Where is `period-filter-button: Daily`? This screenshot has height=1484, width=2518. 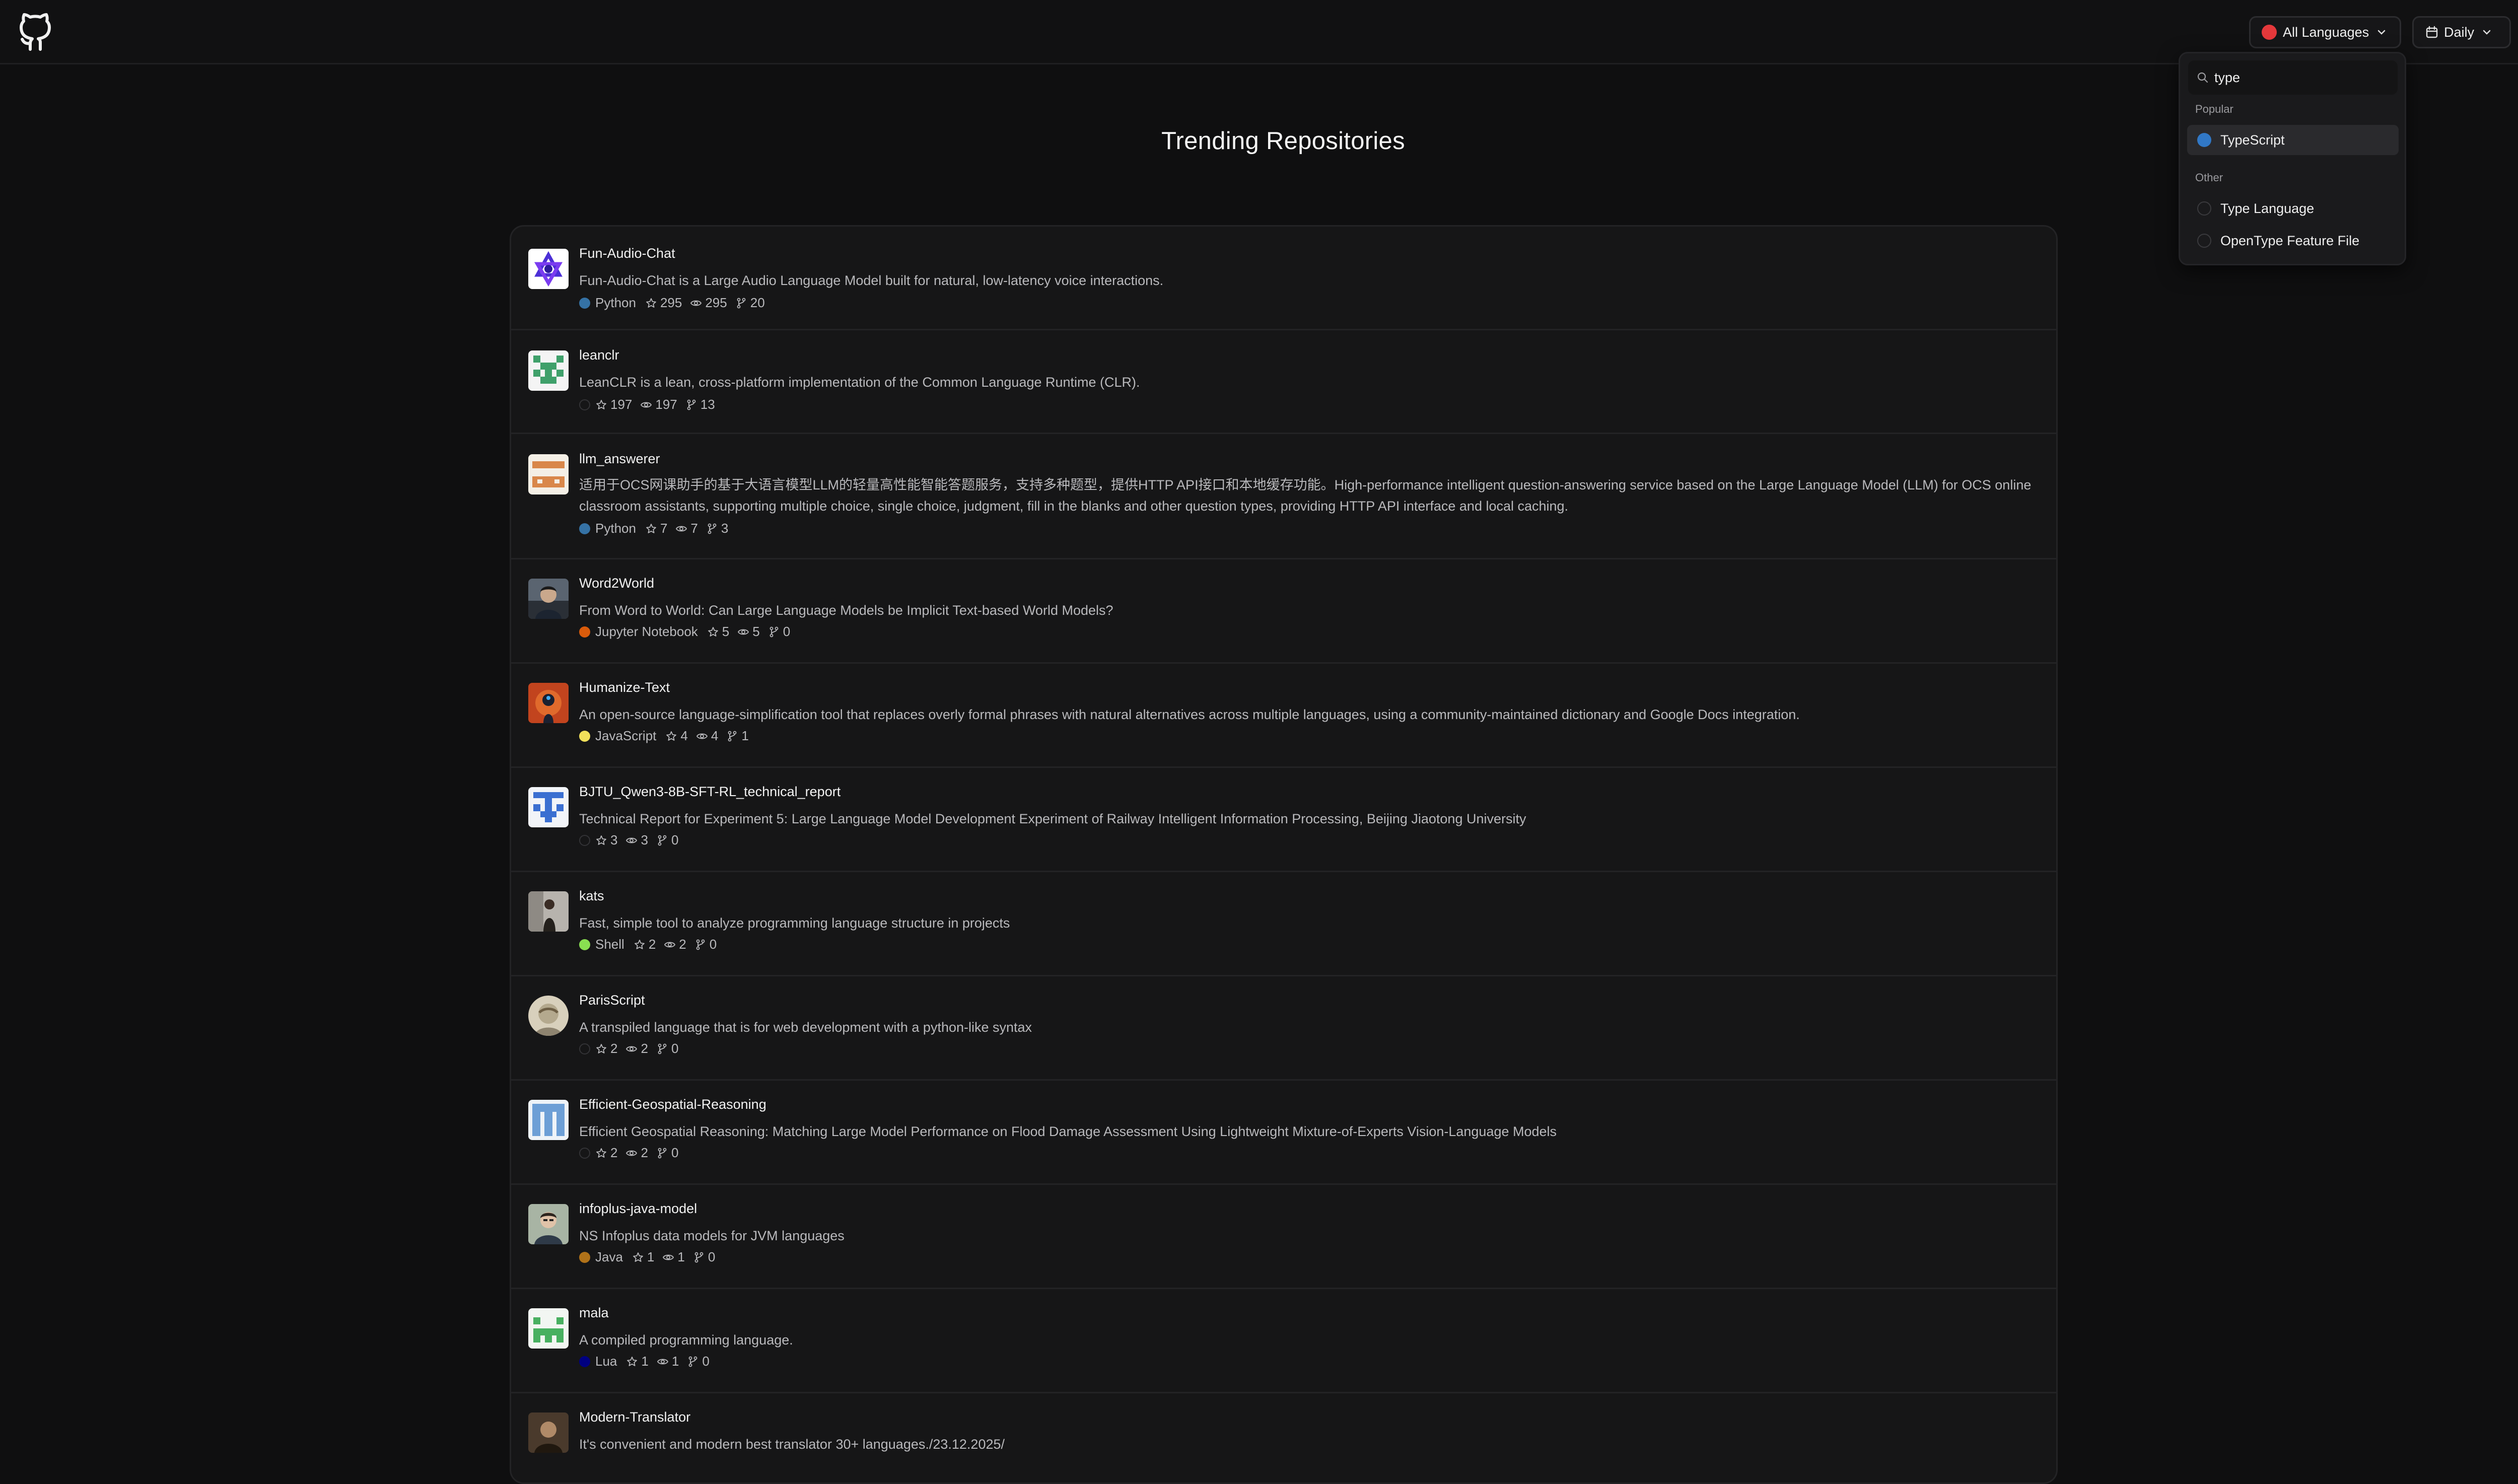 period-filter-button: Daily is located at coordinates (2462, 32).